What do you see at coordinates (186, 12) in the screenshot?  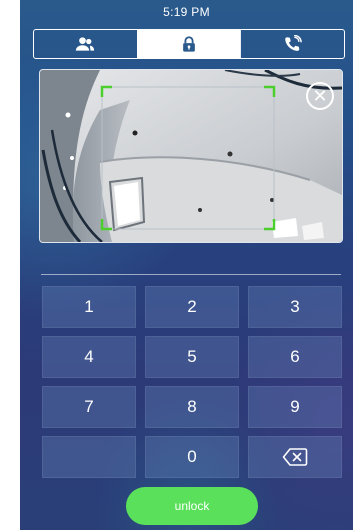 I see `status-time: 5:19 PM` at bounding box center [186, 12].